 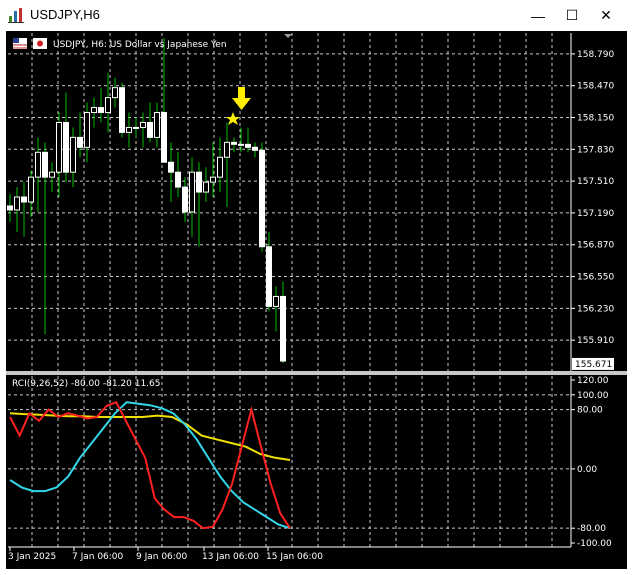 I want to click on rci-axis: 120.00 100.00 80.00 0.00 -80.00 -100.00, so click(x=591, y=462).